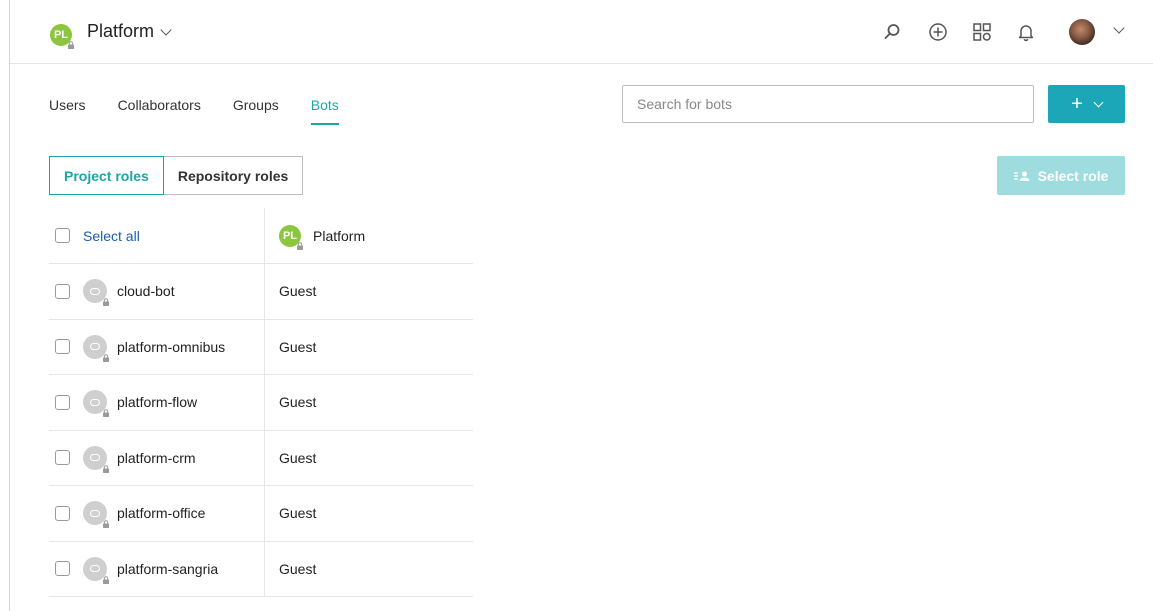 The image size is (1153, 611). I want to click on search-icon, so click(892, 32).